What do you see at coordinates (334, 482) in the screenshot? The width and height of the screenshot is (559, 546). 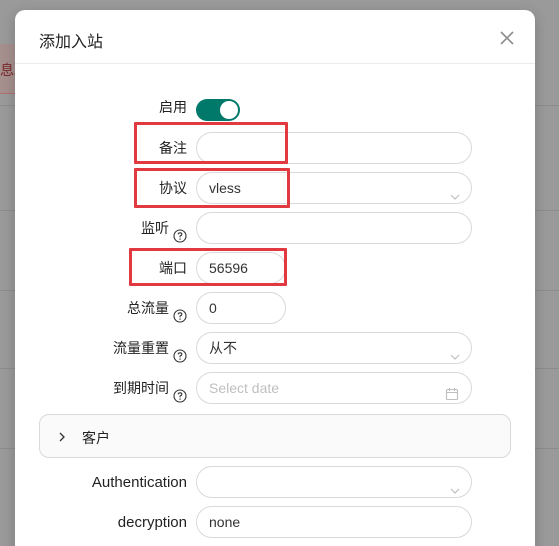 I see `authentication-select` at bounding box center [334, 482].